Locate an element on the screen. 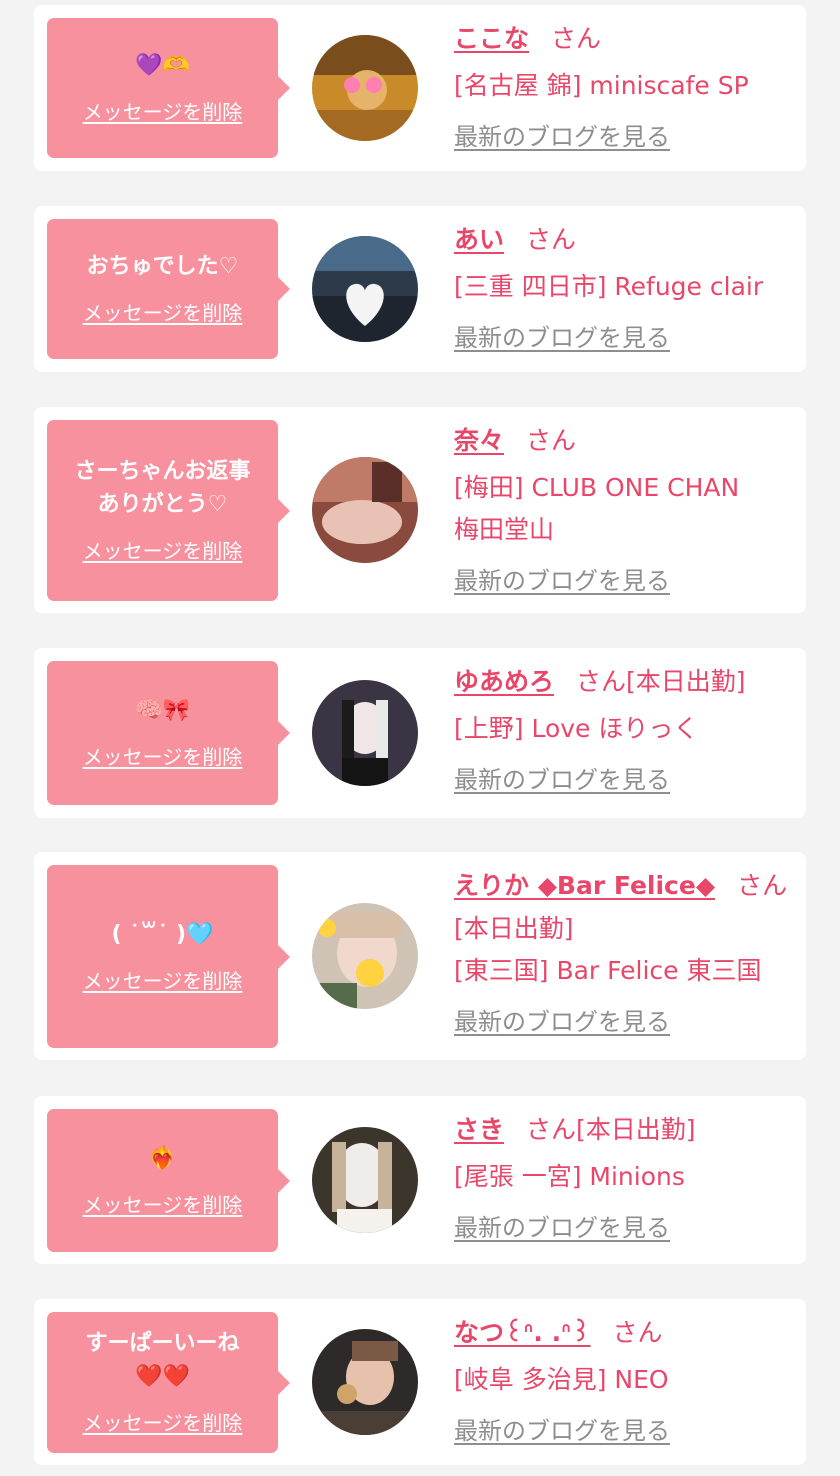 The height and width of the screenshot is (1476, 840). sender-name-link: ここな is located at coordinates (491, 38).